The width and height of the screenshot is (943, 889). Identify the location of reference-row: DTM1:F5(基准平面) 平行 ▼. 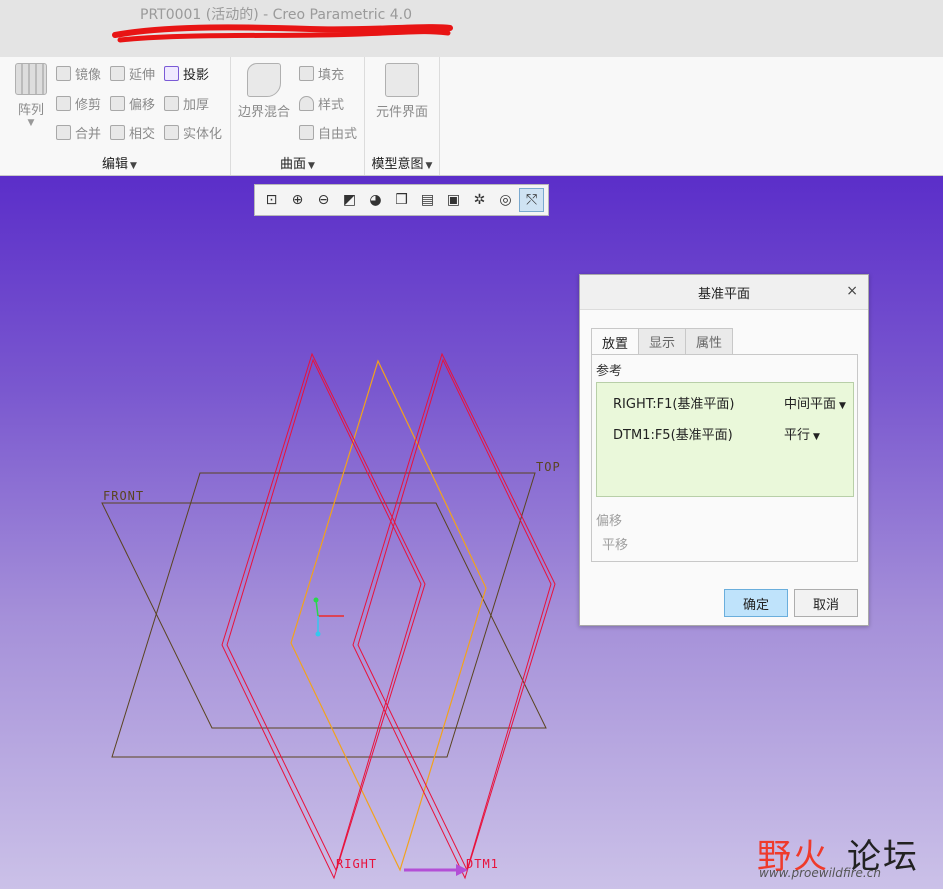
(730, 434).